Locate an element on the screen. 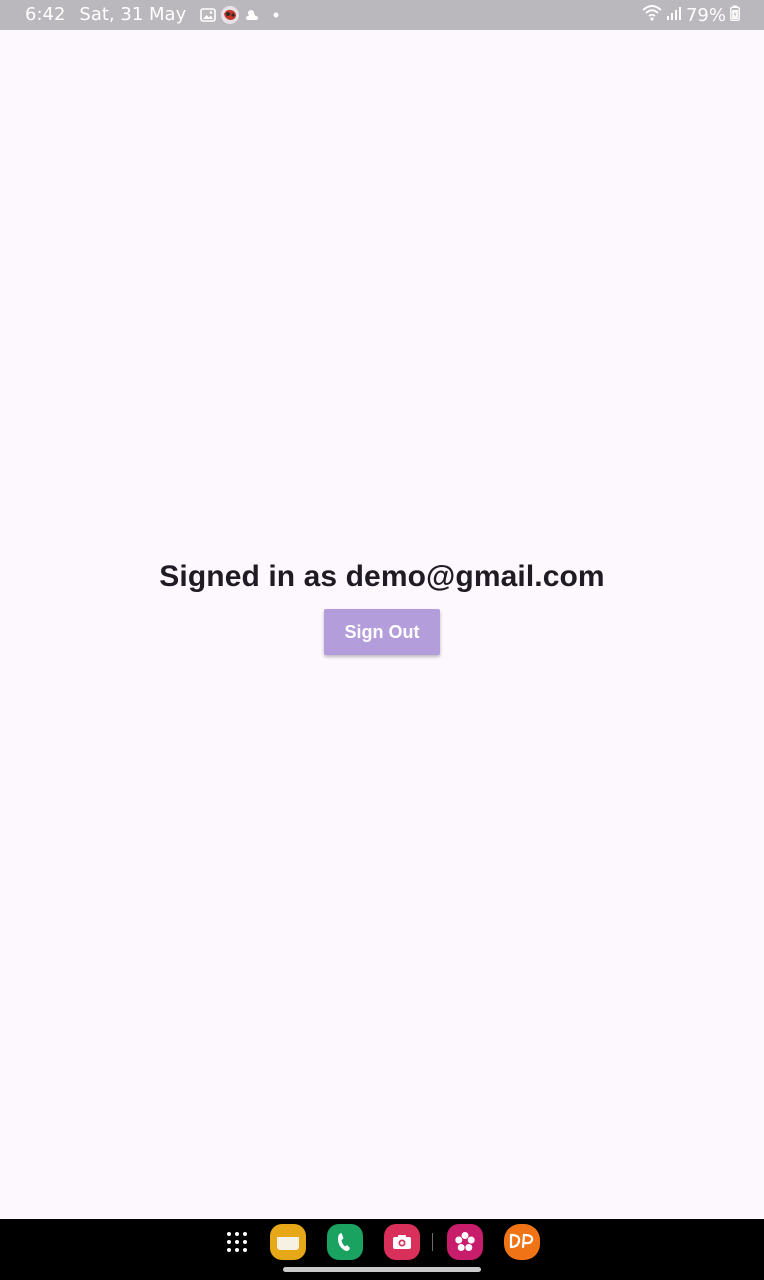  status-time: 6:42 is located at coordinates (45, 14).